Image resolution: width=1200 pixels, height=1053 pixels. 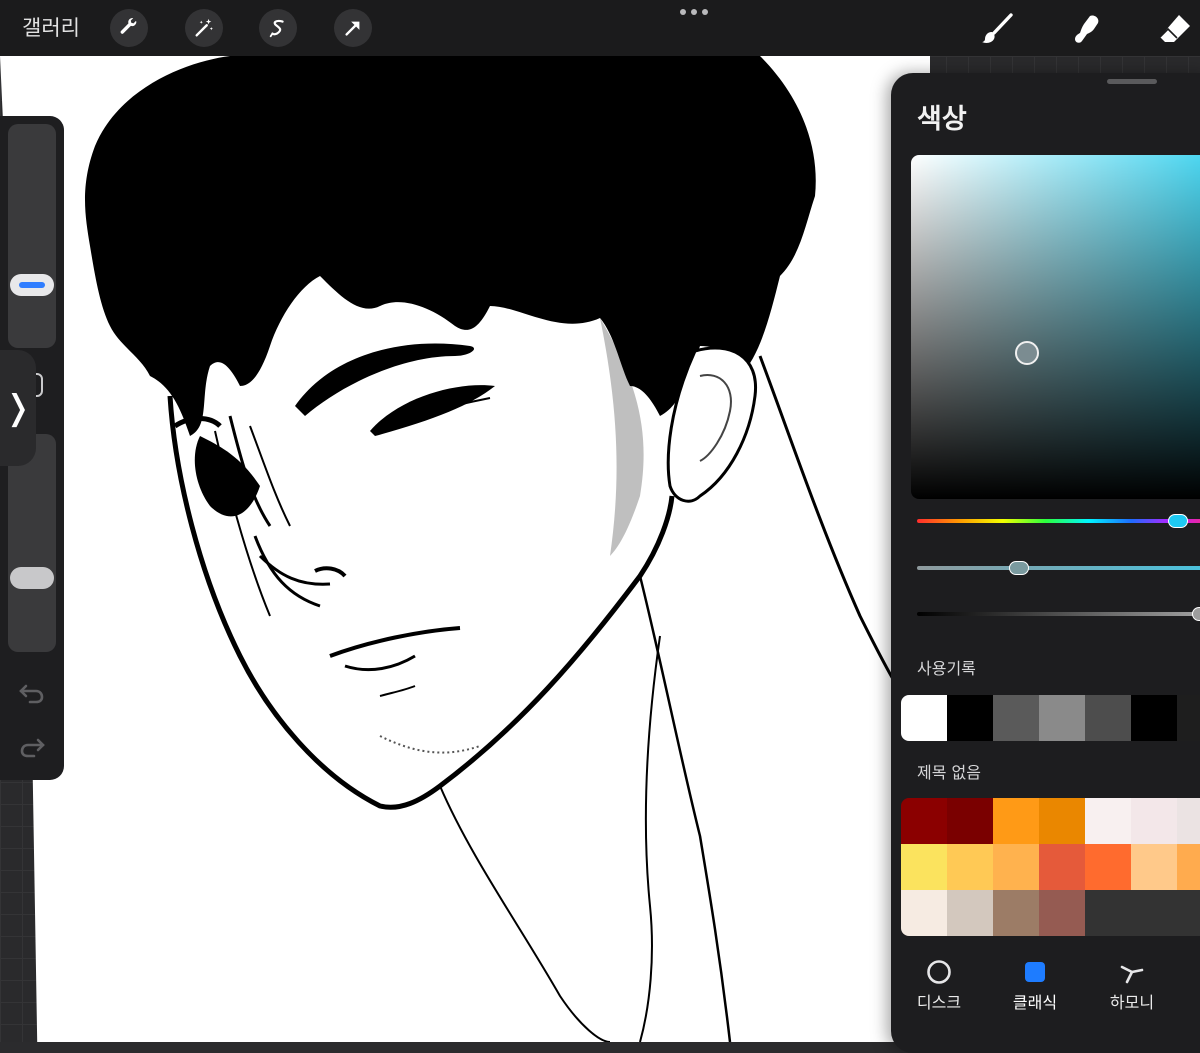 What do you see at coordinates (949, 772) in the screenshot?
I see `palette-label: 제목 없음` at bounding box center [949, 772].